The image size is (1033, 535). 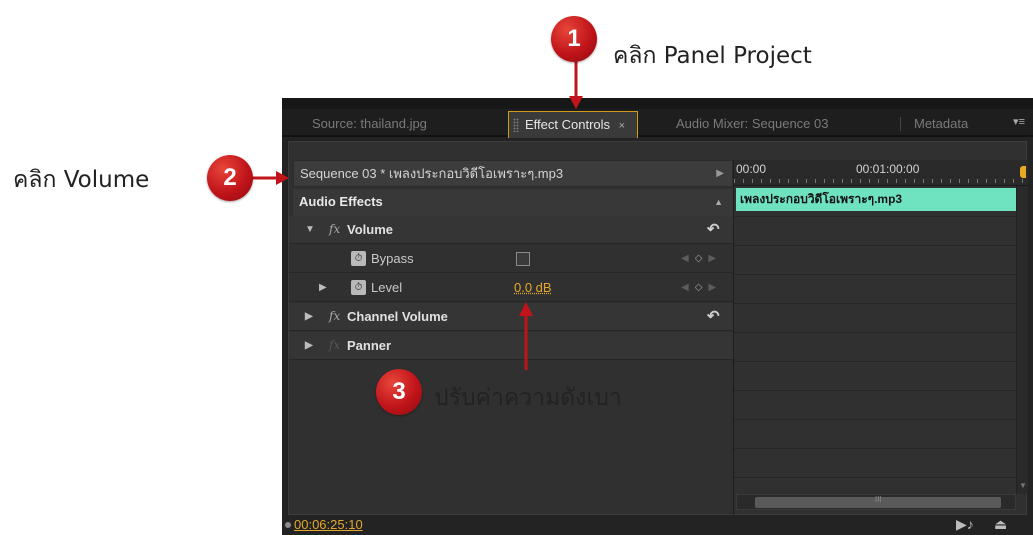 I want to click on volume-label: Volume, so click(x=370, y=229).